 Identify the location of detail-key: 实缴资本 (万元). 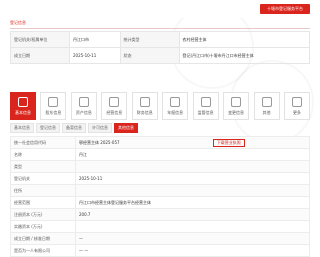
(43, 226).